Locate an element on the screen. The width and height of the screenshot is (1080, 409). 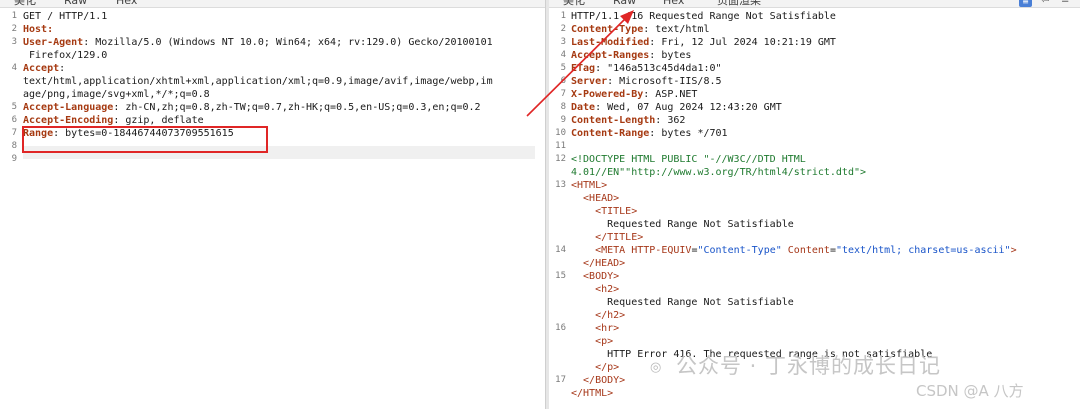
annotation-arrow is located at coordinates (580, 63).